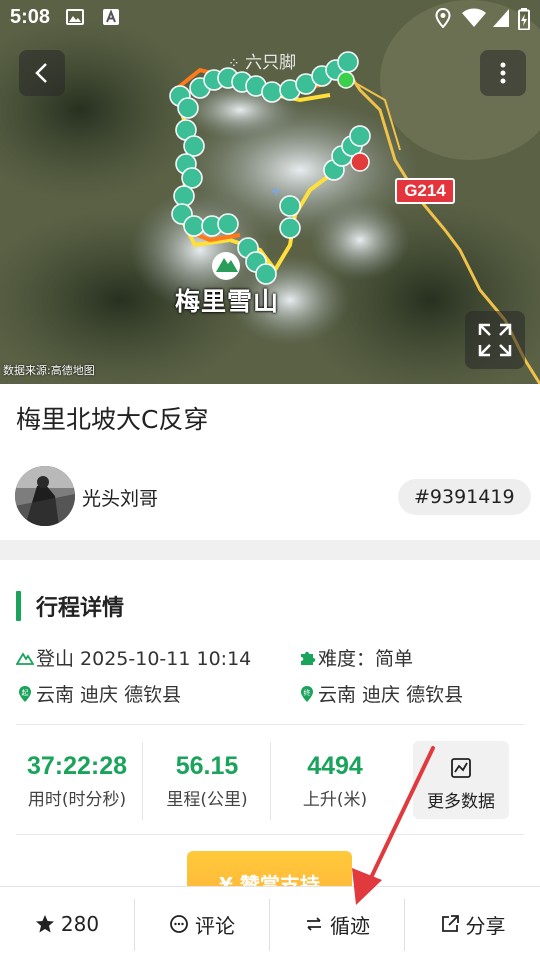  What do you see at coordinates (501, 20) in the screenshot?
I see `signal-icon` at bounding box center [501, 20].